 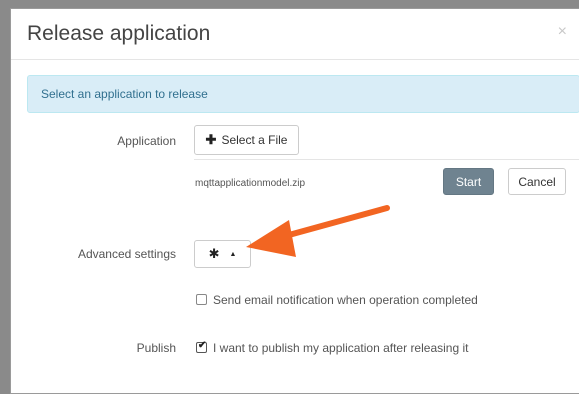 What do you see at coordinates (119, 33) in the screenshot?
I see `modal-title: Release application` at bounding box center [119, 33].